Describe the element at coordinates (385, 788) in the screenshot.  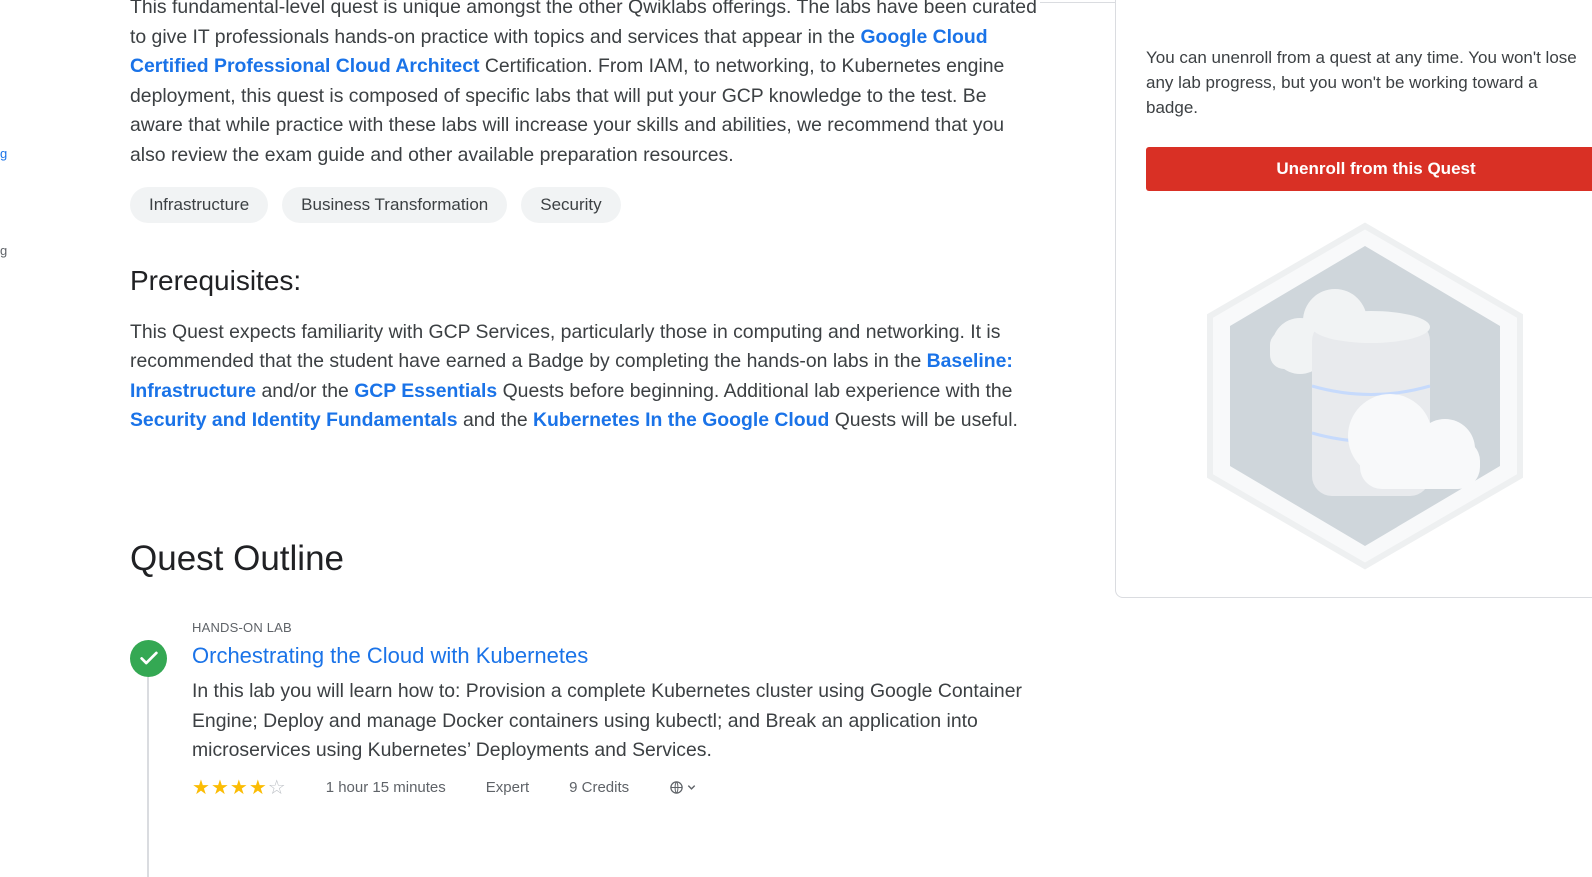
I see `lab-duration: 1 hour 15 minutes` at that location.